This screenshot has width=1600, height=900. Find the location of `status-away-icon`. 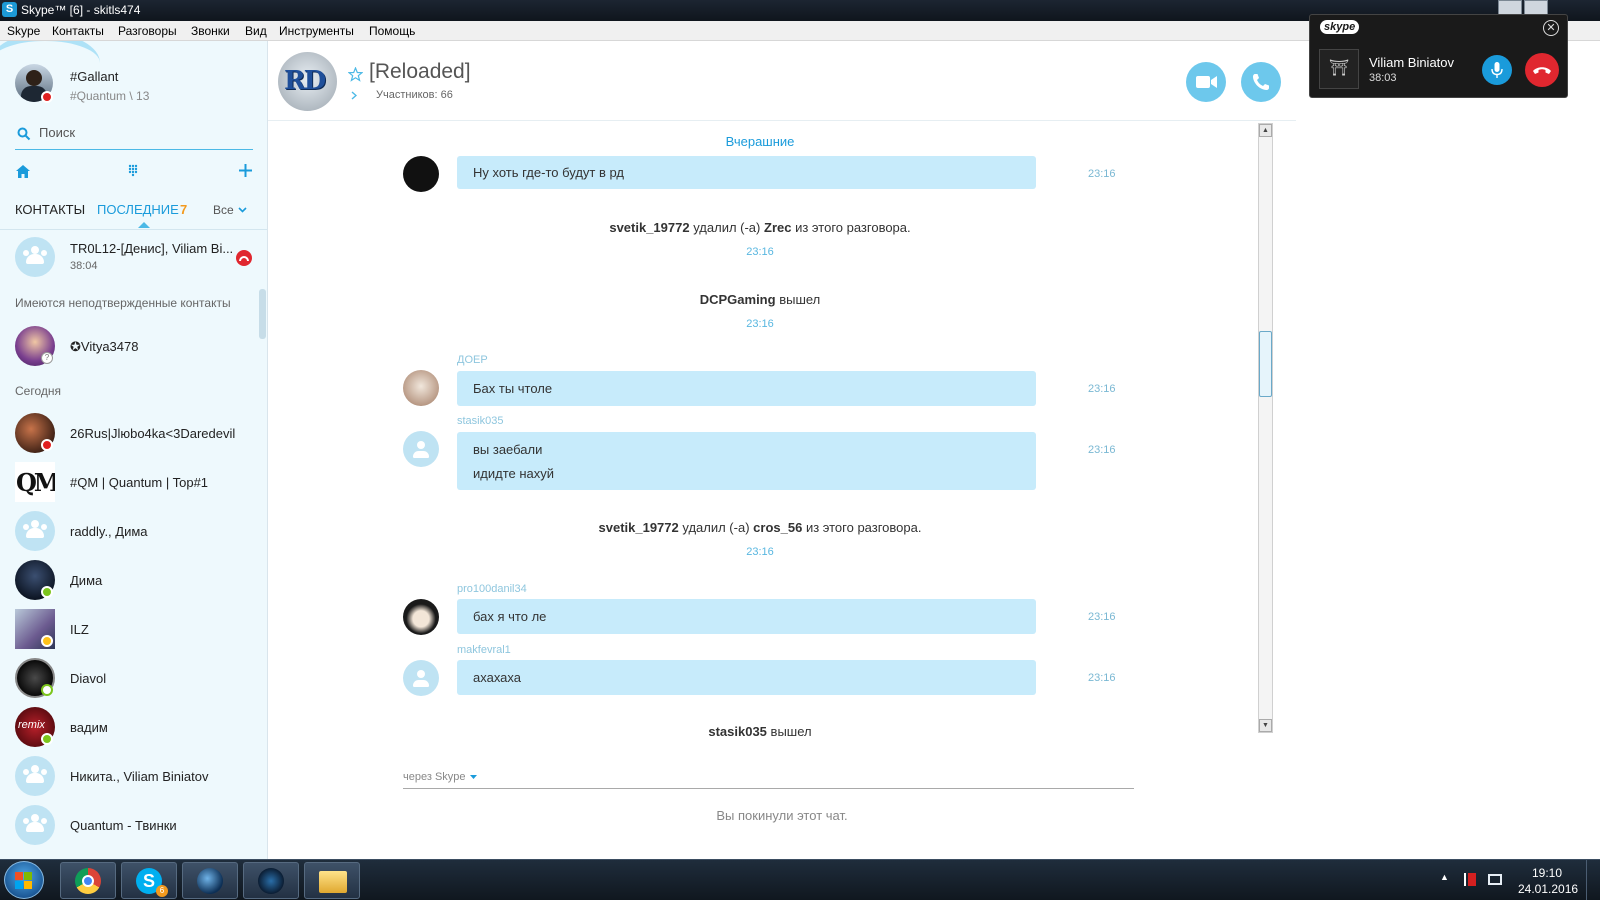

status-away-icon is located at coordinates (47, 641).